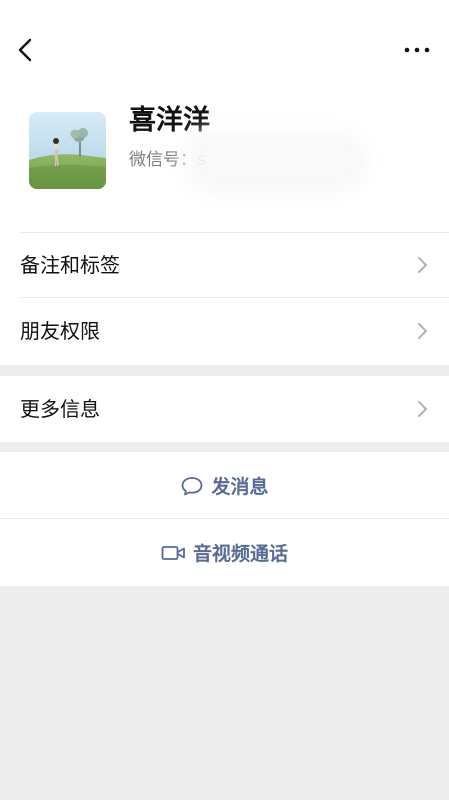  Describe the element at coordinates (224, 331) in the screenshot. I see `friend-permissions-row: 朋友权限` at that location.